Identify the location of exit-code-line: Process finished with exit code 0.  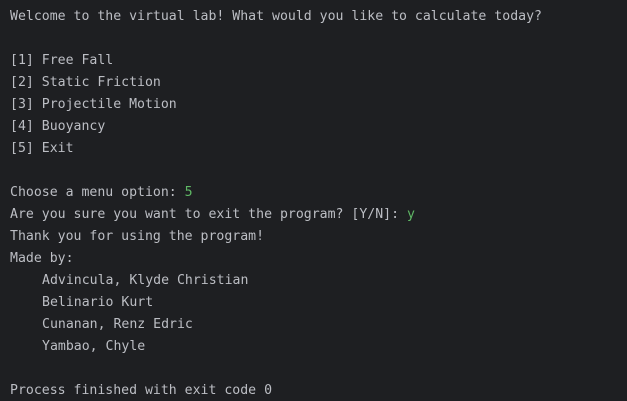
(141, 390).